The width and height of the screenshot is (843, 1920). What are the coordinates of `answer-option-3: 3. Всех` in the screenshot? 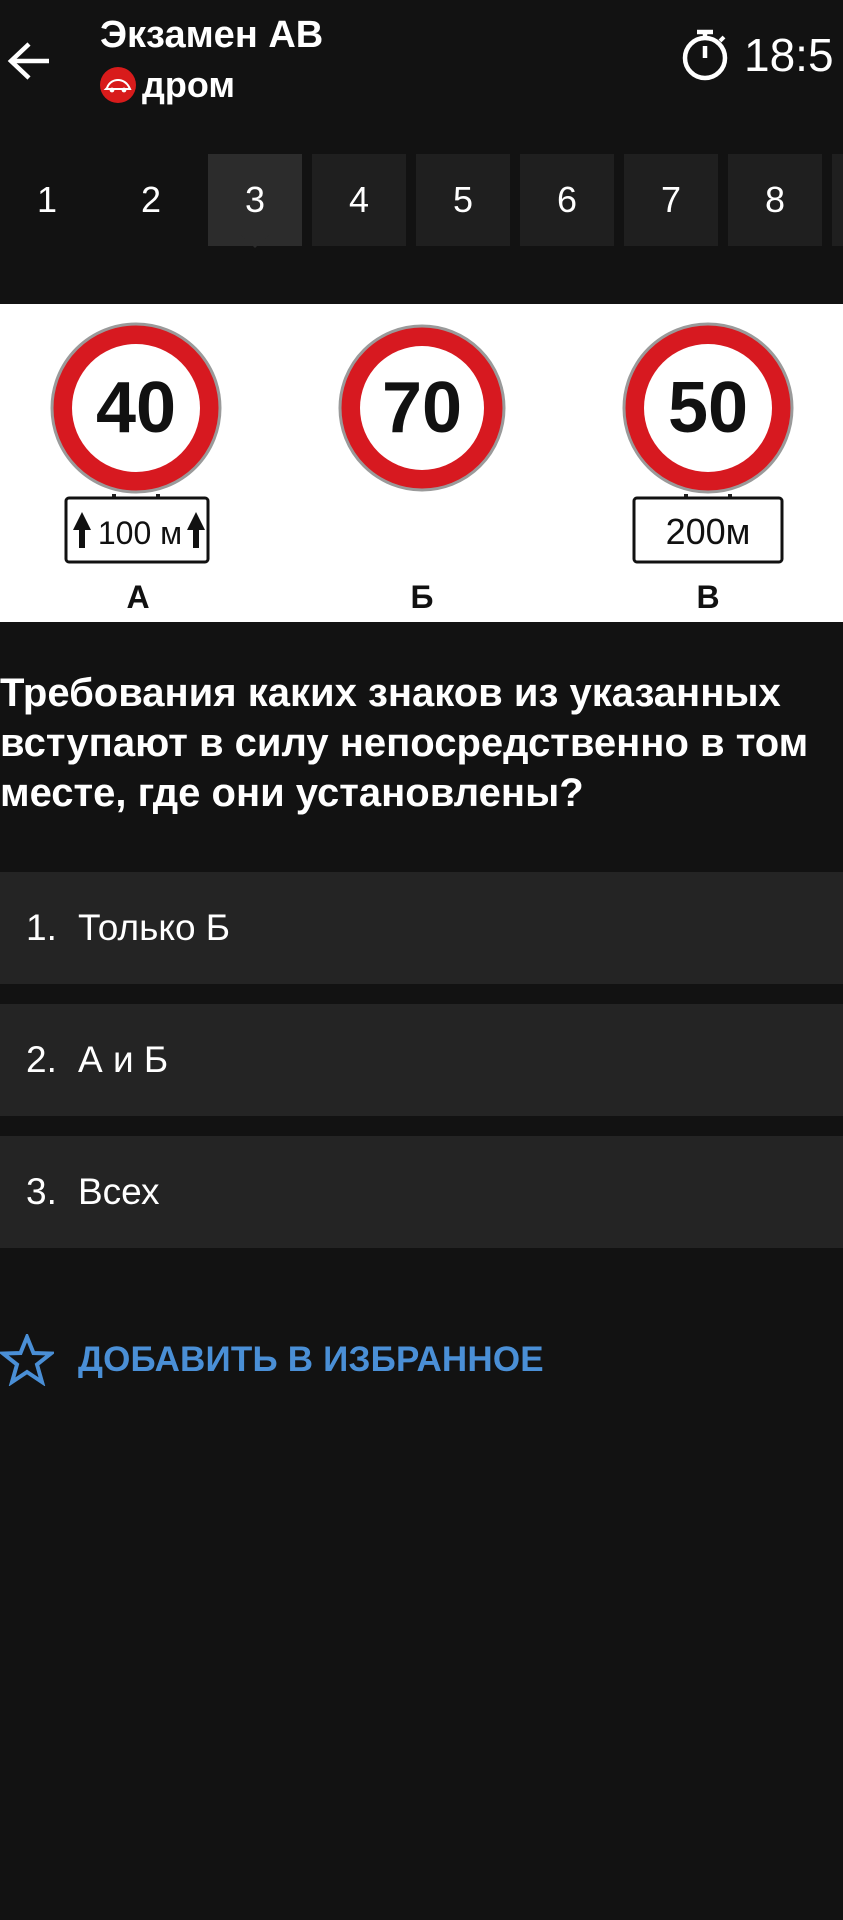 It's located at (421, 1192).